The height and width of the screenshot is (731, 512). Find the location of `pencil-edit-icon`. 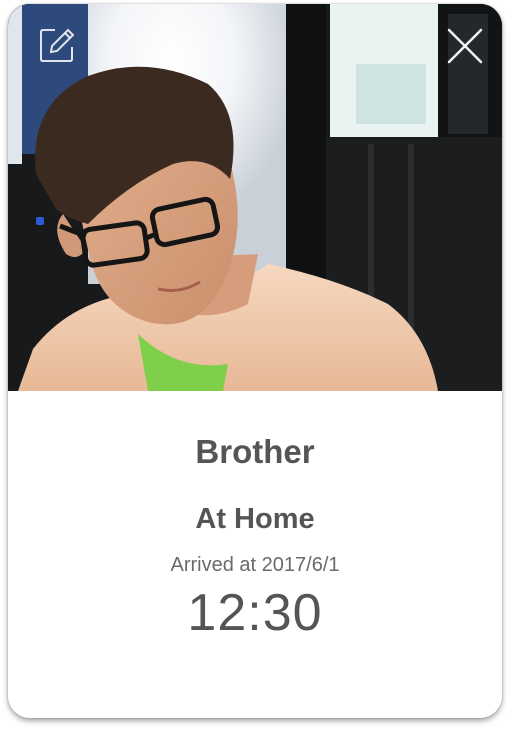

pencil-edit-icon is located at coordinates (57, 45).